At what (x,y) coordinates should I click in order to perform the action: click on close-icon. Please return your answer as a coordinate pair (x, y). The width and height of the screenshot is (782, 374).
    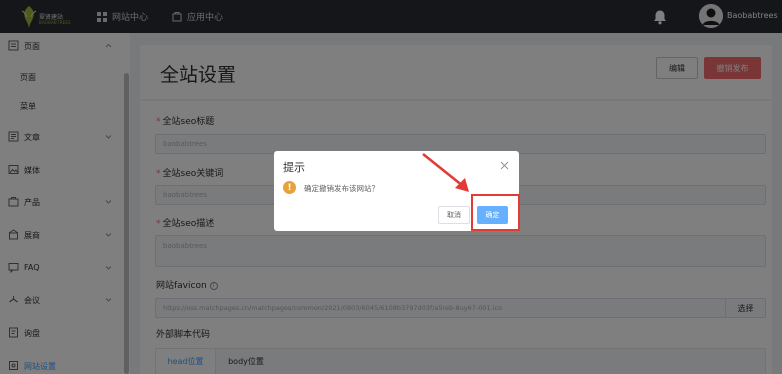
    Looking at the image, I should click on (504, 165).